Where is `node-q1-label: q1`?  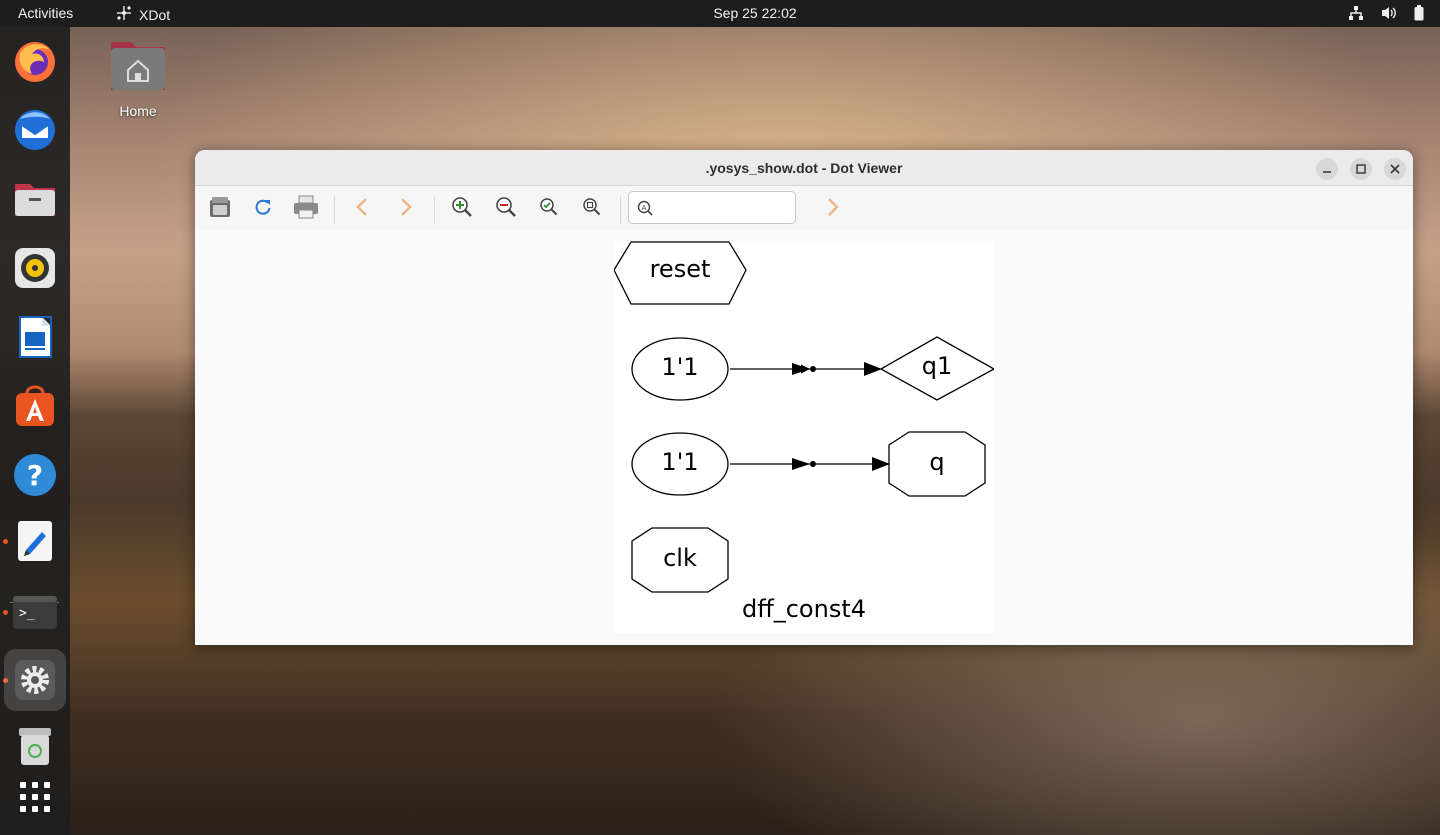
node-q1-label: q1 is located at coordinates (937, 366).